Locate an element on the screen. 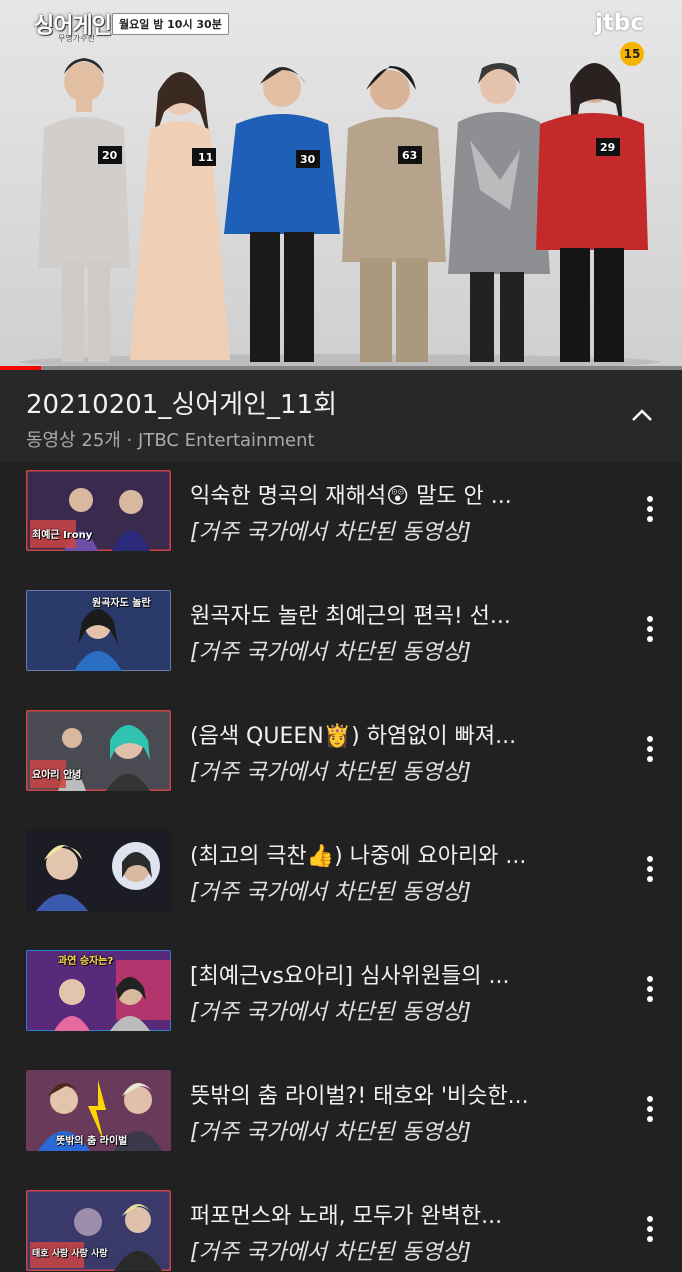  contestant-tag-6: 29 is located at coordinates (608, 147).